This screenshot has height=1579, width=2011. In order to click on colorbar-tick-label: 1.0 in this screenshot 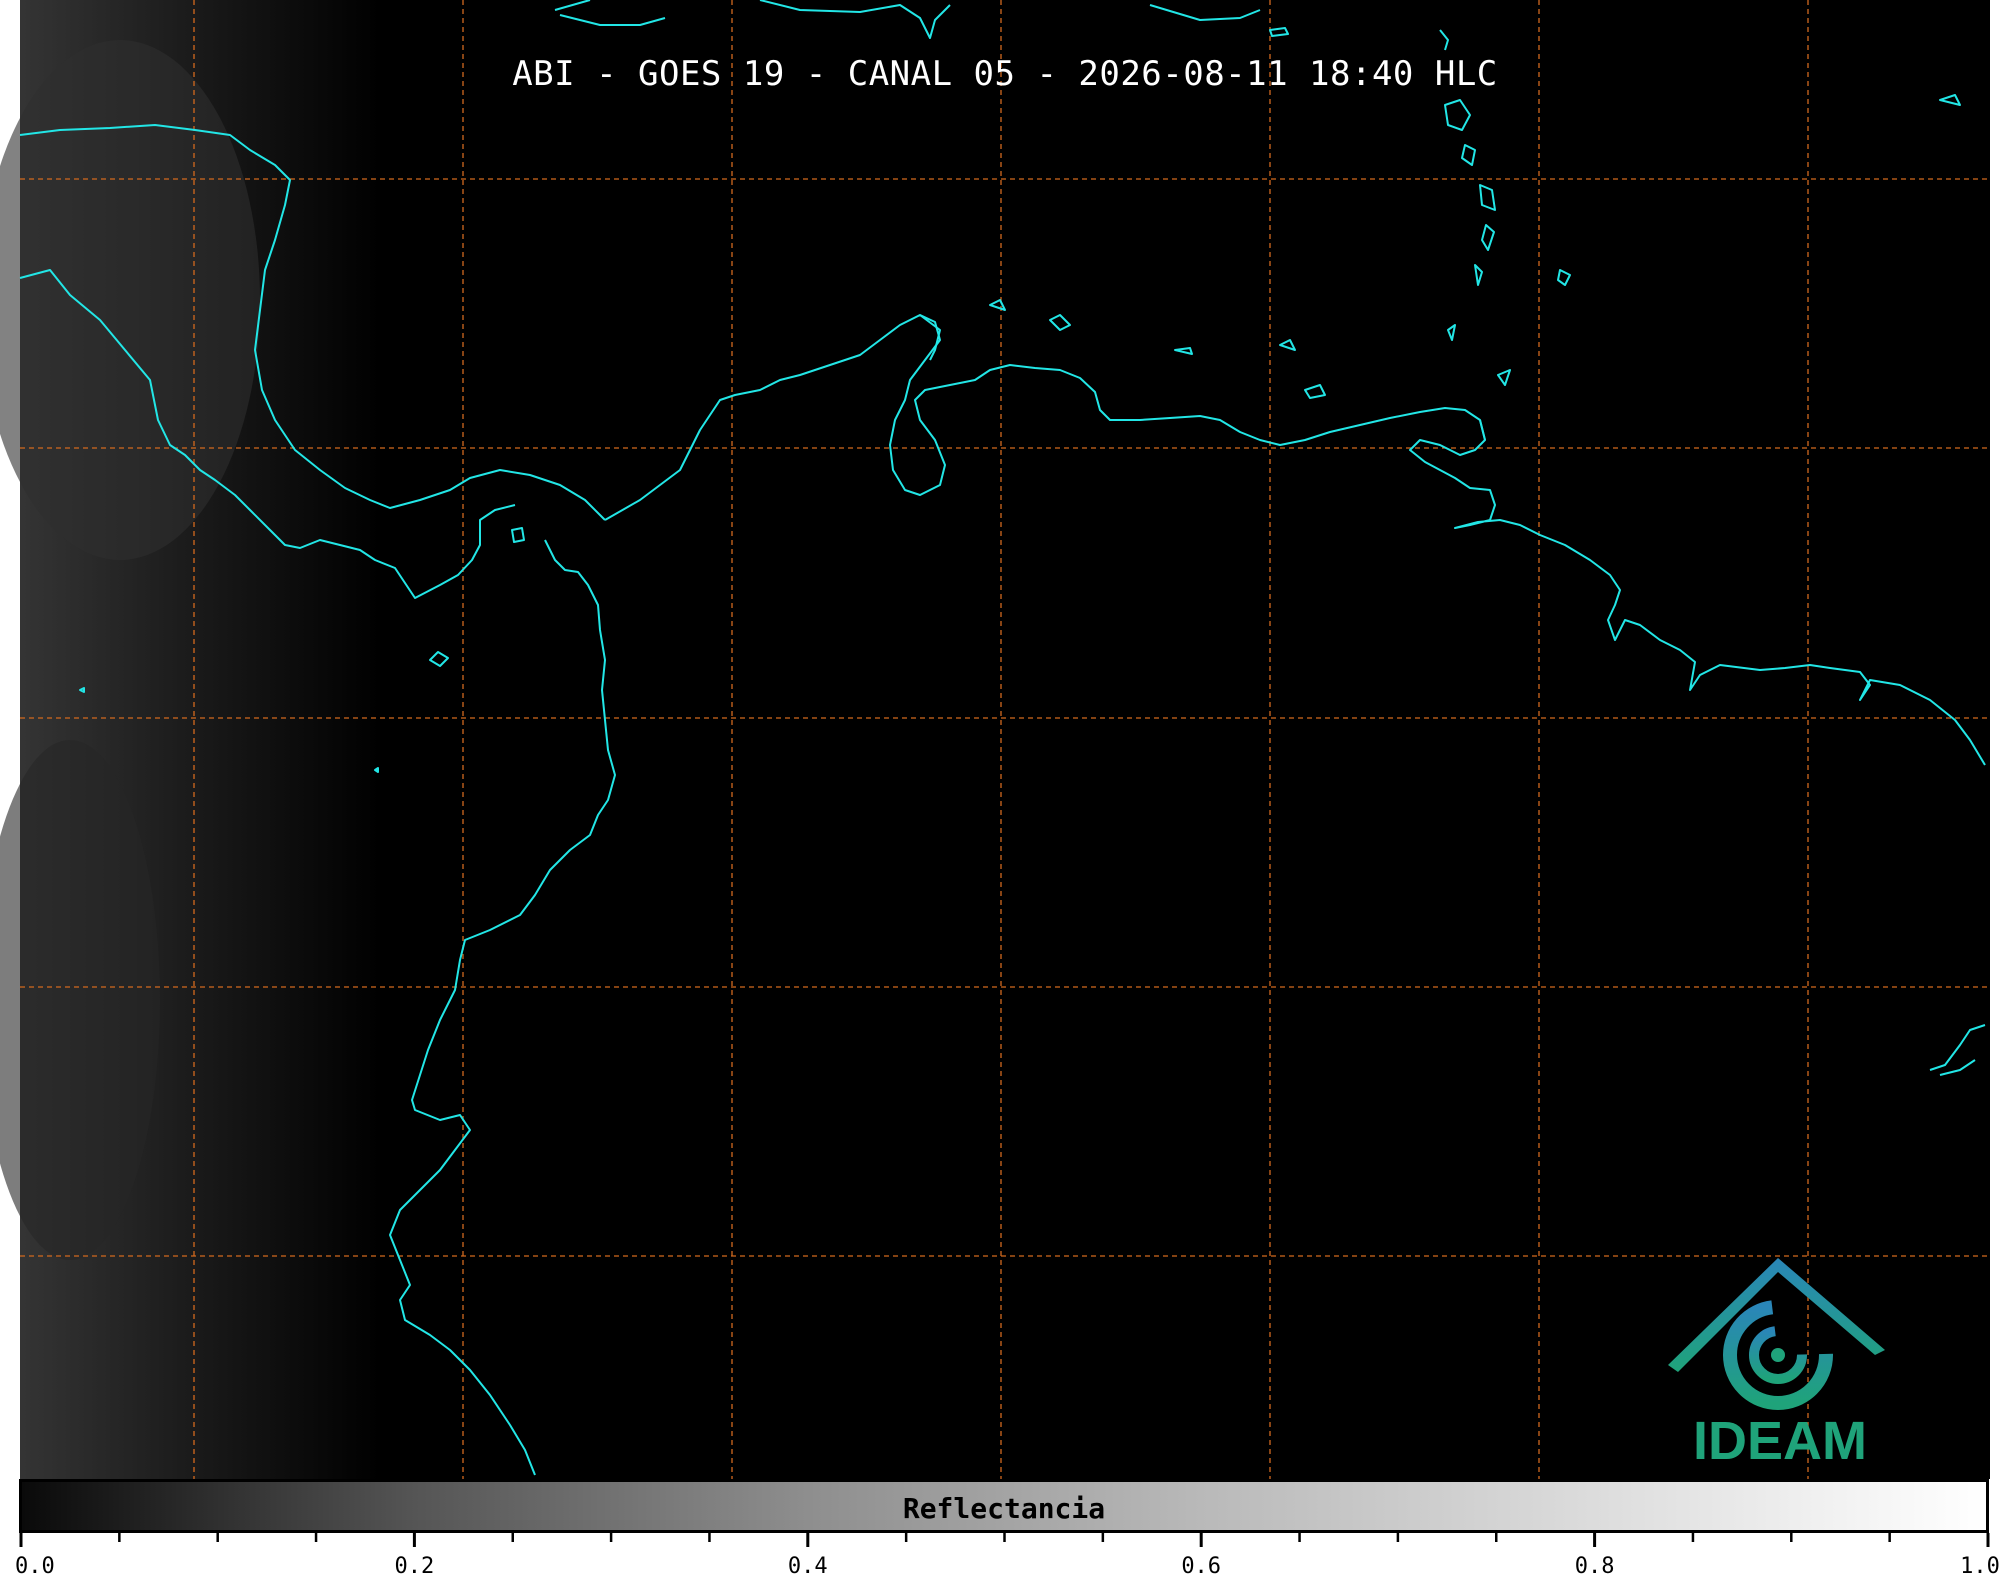, I will do `click(1980, 1566)`.